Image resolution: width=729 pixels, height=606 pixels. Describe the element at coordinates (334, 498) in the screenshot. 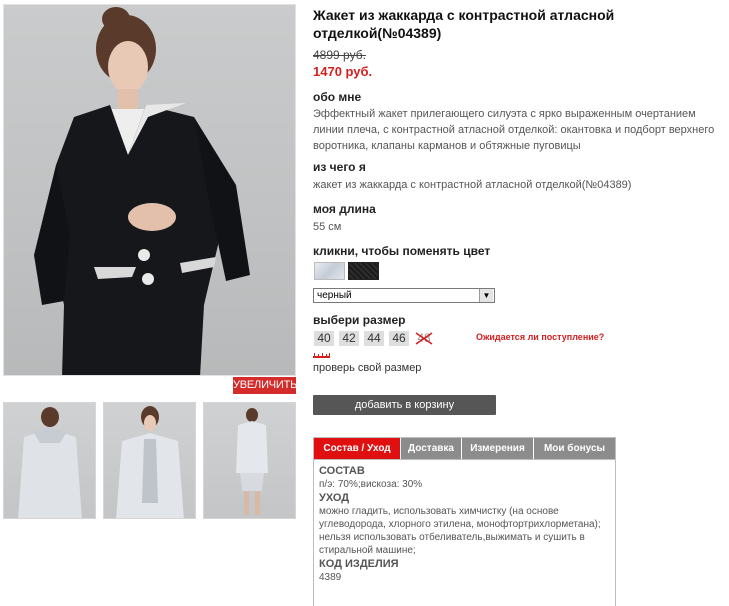

I see `care-heading: УХОД` at that location.